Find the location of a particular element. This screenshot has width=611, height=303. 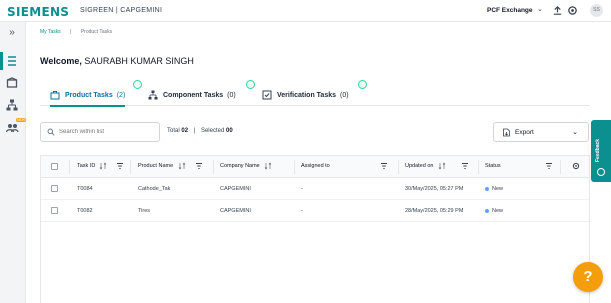

breadcrumb-my-tasks: My Tasks is located at coordinates (50, 32).